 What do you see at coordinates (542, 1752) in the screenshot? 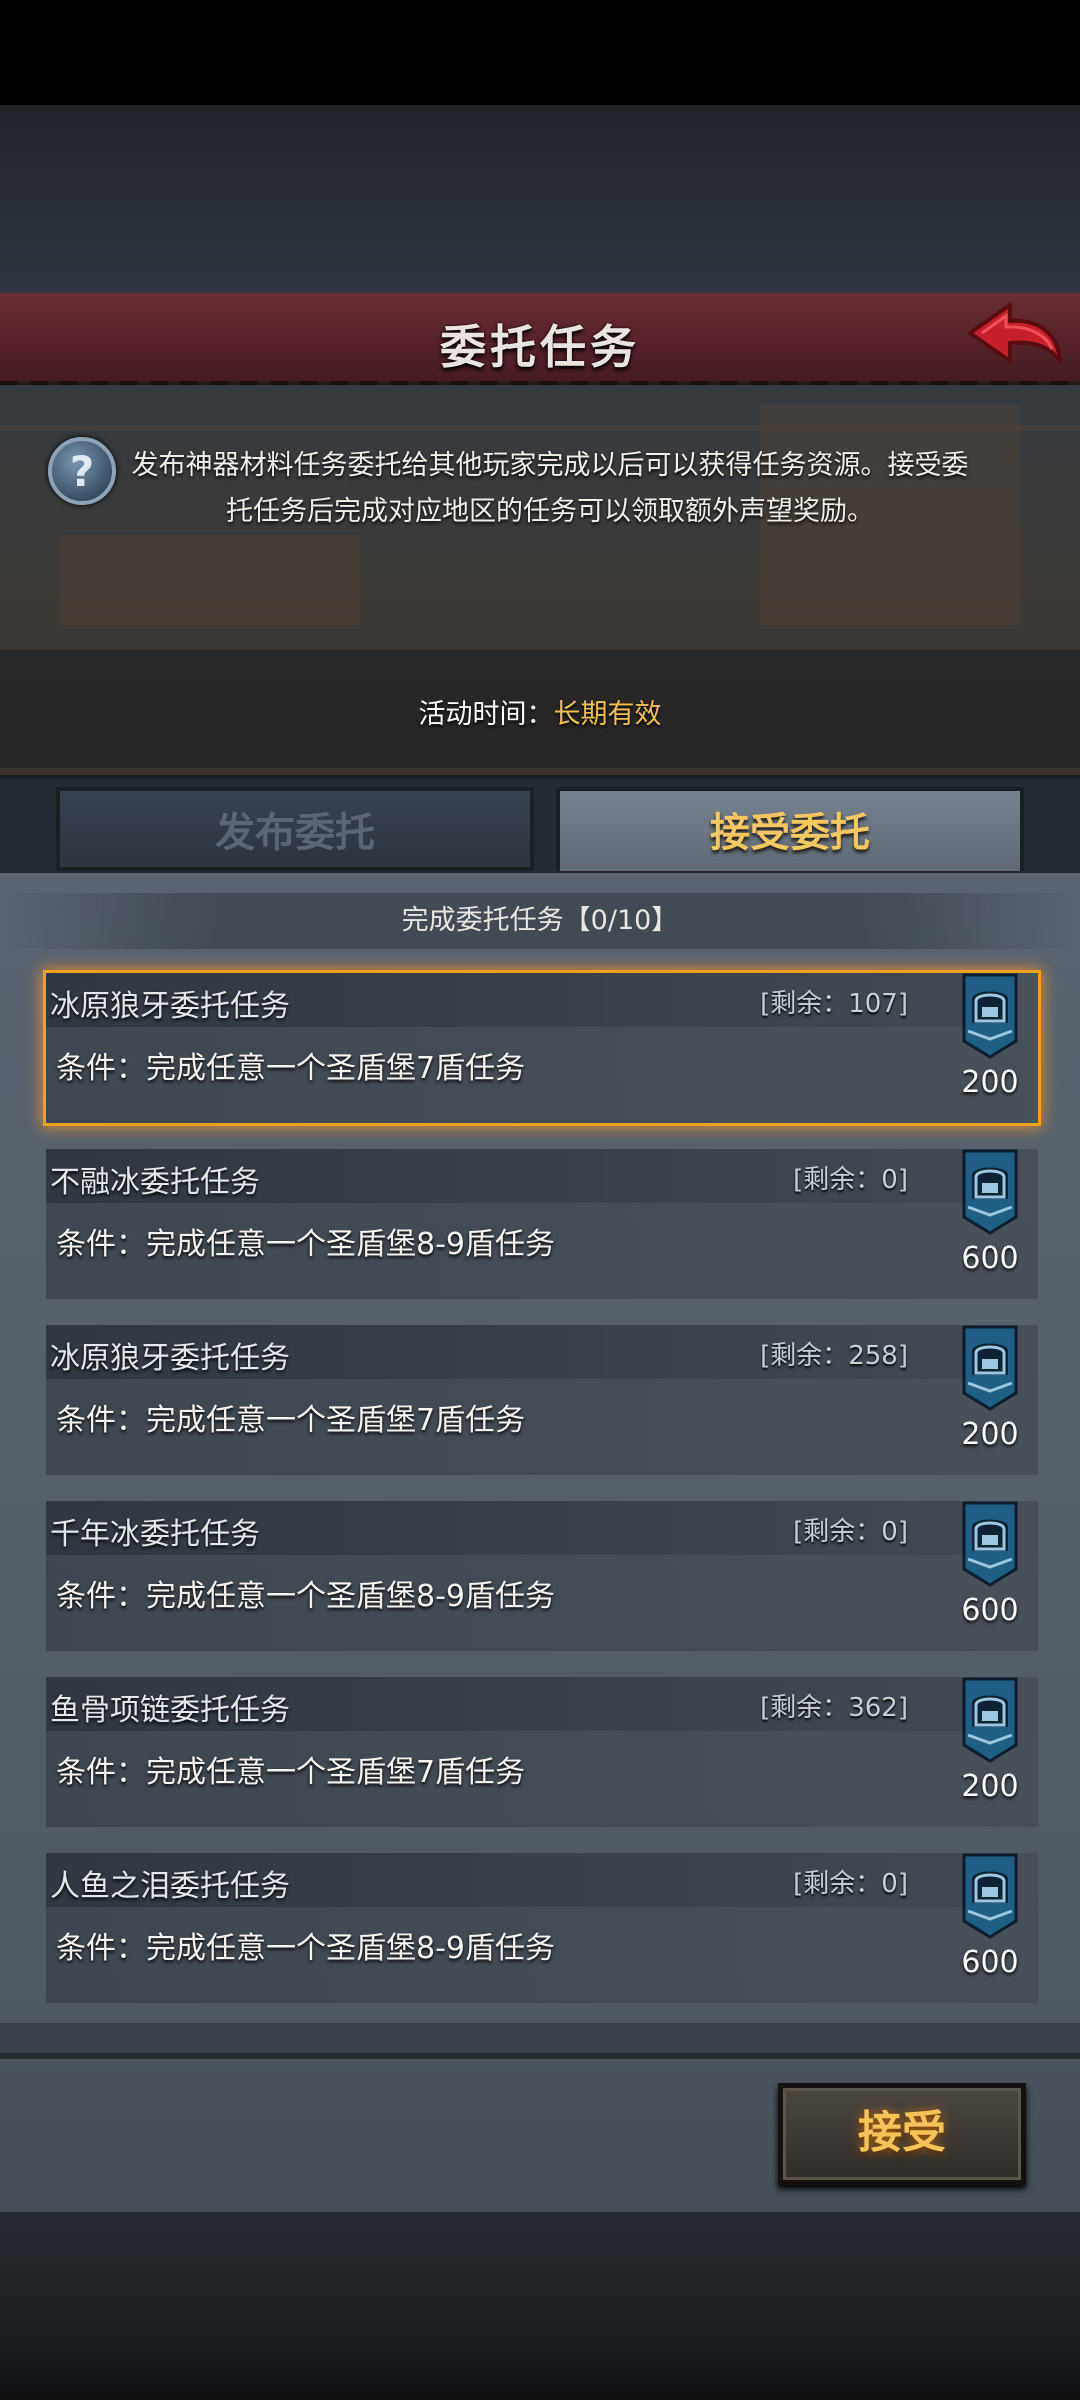
I see `task-item: 鱼骨项链委托任务 [剩余：362] 条件：完成任意一个圣盾堡7盾任务 200` at bounding box center [542, 1752].